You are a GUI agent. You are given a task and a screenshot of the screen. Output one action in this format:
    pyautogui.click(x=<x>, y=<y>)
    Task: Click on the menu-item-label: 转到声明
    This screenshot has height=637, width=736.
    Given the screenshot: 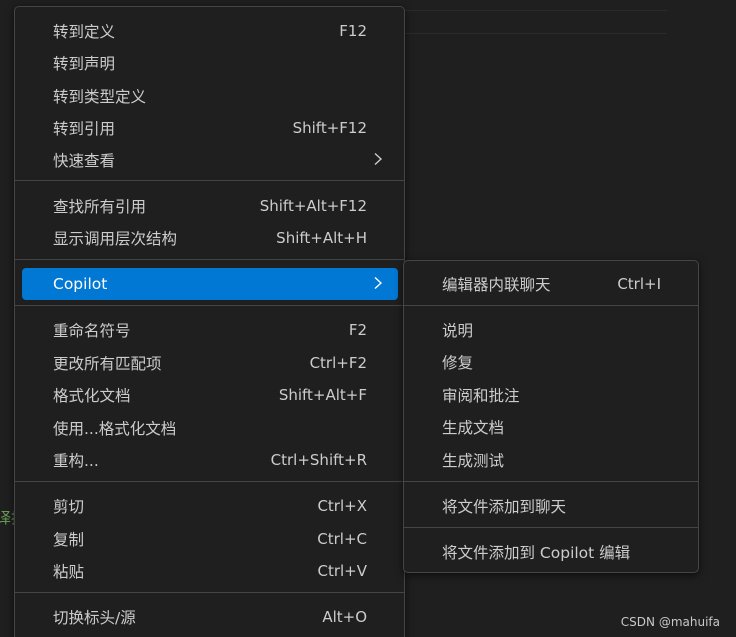 What is the action you would take?
    pyautogui.click(x=84, y=64)
    